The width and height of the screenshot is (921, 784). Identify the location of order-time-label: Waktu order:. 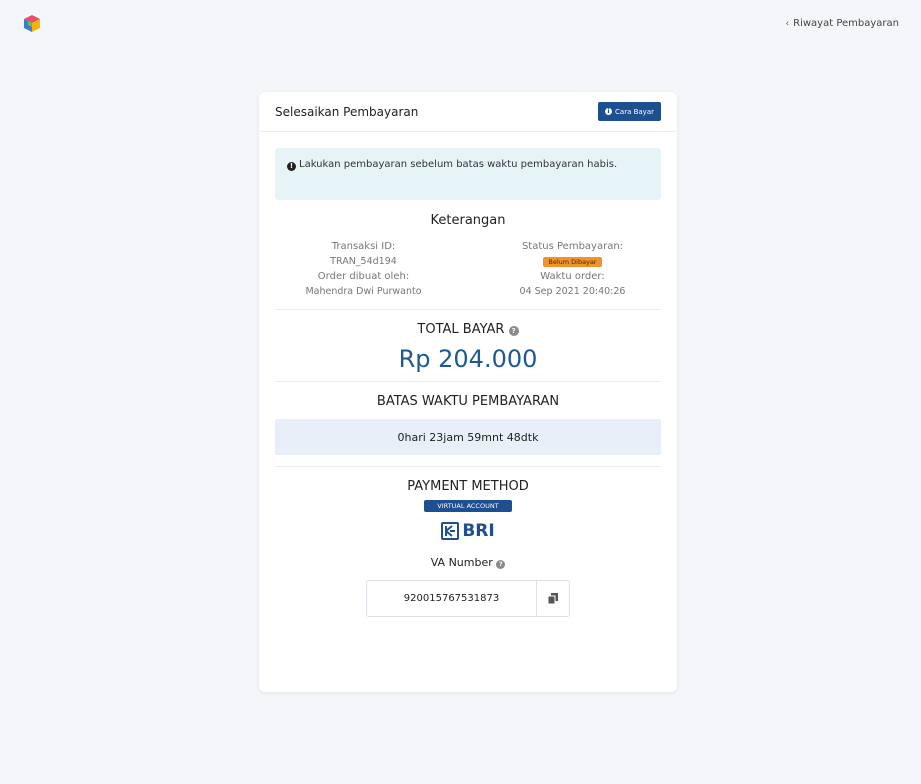
(572, 276).